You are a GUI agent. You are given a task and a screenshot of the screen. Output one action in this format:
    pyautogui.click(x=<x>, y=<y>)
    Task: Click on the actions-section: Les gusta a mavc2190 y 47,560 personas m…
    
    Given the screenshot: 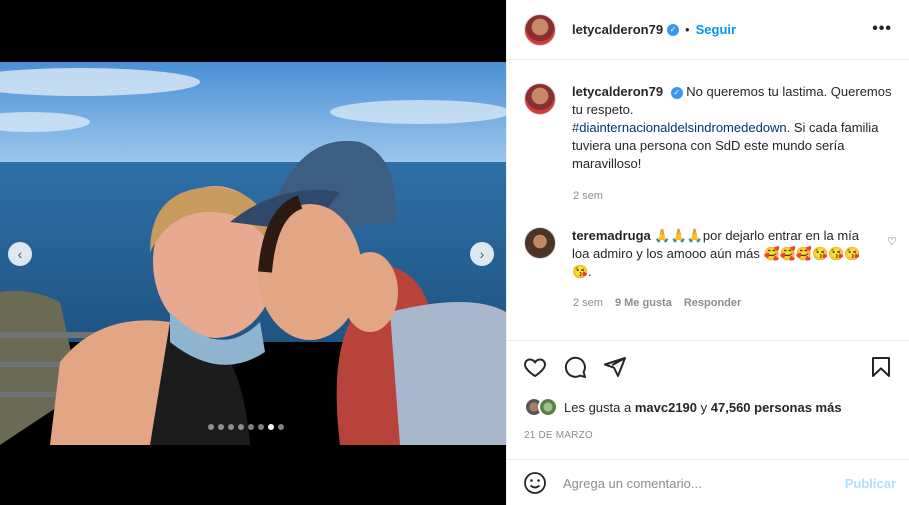 What is the action you would take?
    pyautogui.click(x=708, y=422)
    